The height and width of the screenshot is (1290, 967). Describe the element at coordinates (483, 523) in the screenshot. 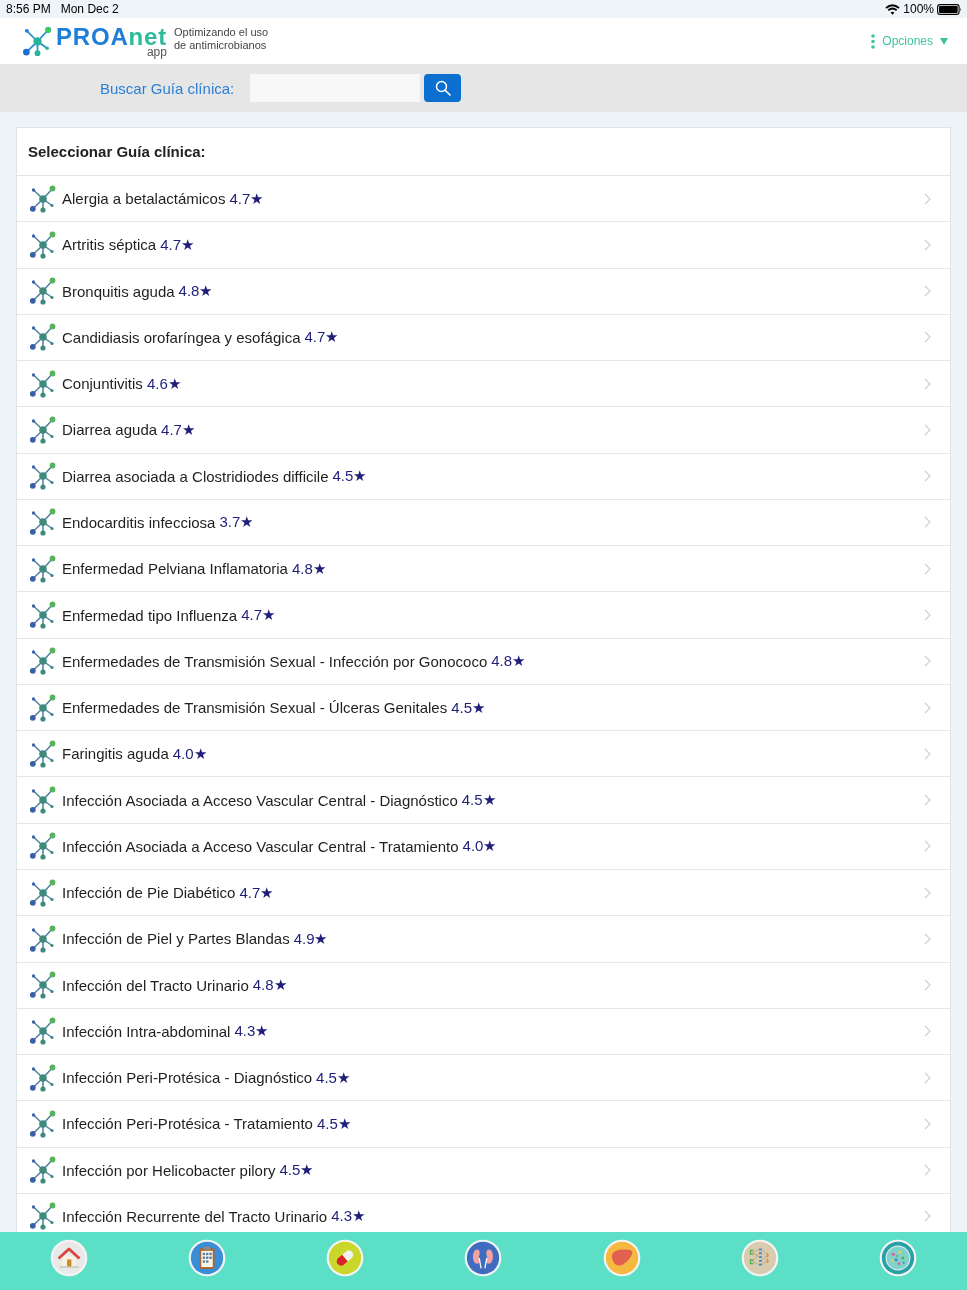

I see `guide-list-item: Endocarditis infecciosa 3.7★` at that location.